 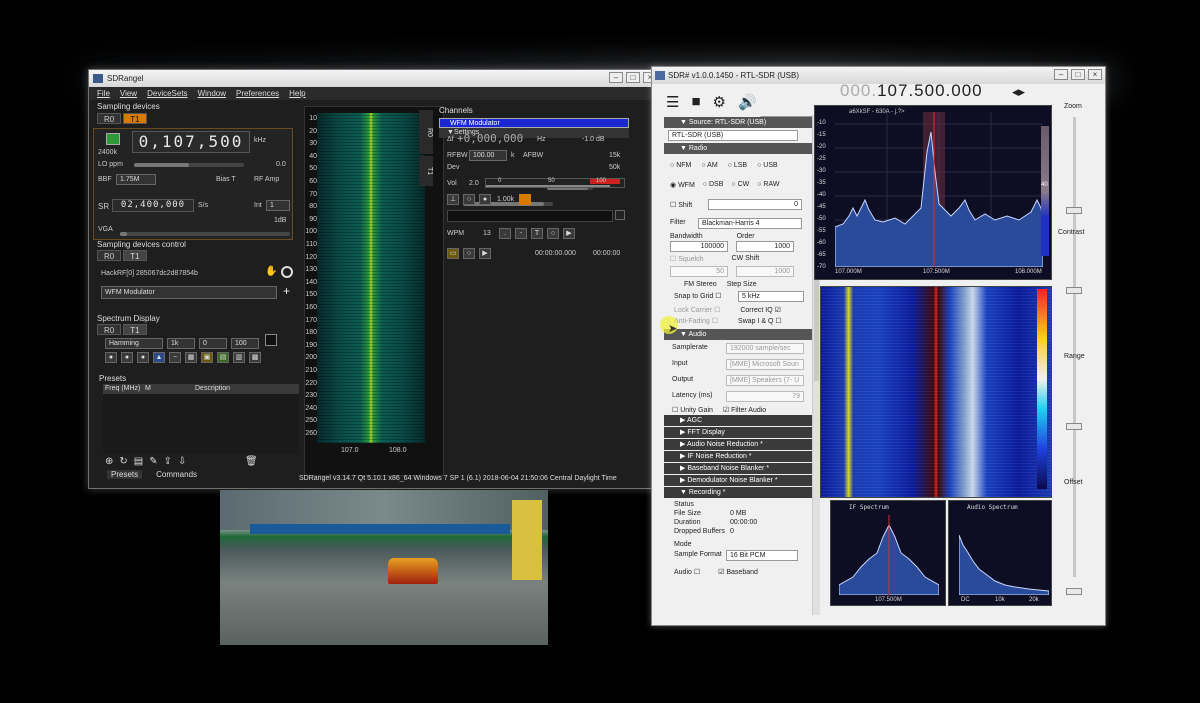 What do you see at coordinates (738, 492) in the screenshot?
I see `recording-header: ▼ Recording *` at bounding box center [738, 492].